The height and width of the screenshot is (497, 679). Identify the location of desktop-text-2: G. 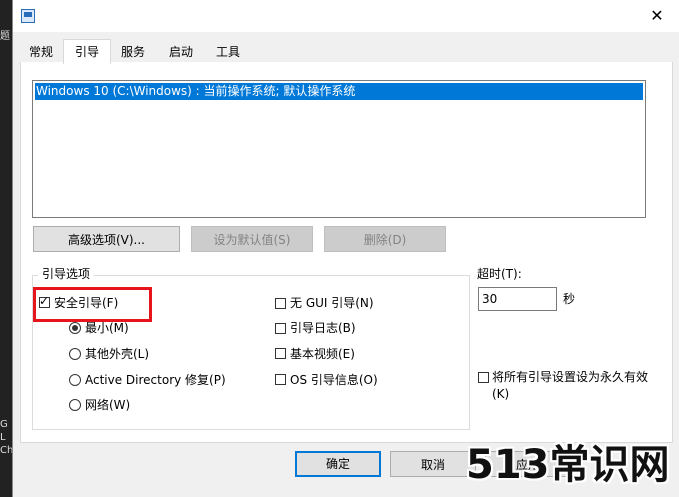
(4, 424).